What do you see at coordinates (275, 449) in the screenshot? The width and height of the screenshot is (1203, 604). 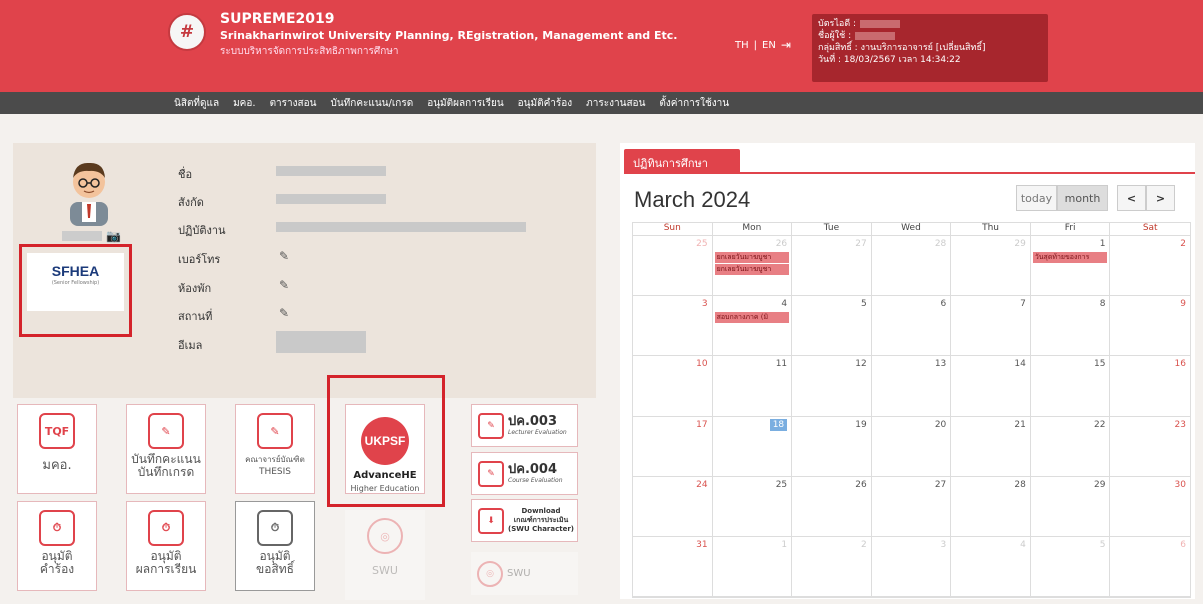 I see `tile-thesis: ✎ คณาจารย์บัณฑิต THESIS` at bounding box center [275, 449].